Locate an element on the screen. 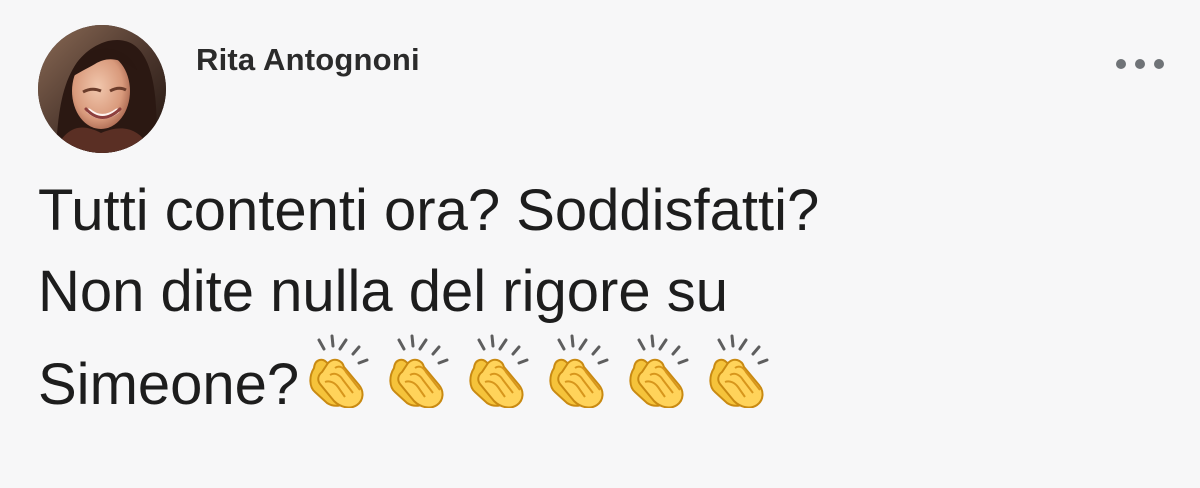  more-options-icon is located at coordinates (1140, 64).